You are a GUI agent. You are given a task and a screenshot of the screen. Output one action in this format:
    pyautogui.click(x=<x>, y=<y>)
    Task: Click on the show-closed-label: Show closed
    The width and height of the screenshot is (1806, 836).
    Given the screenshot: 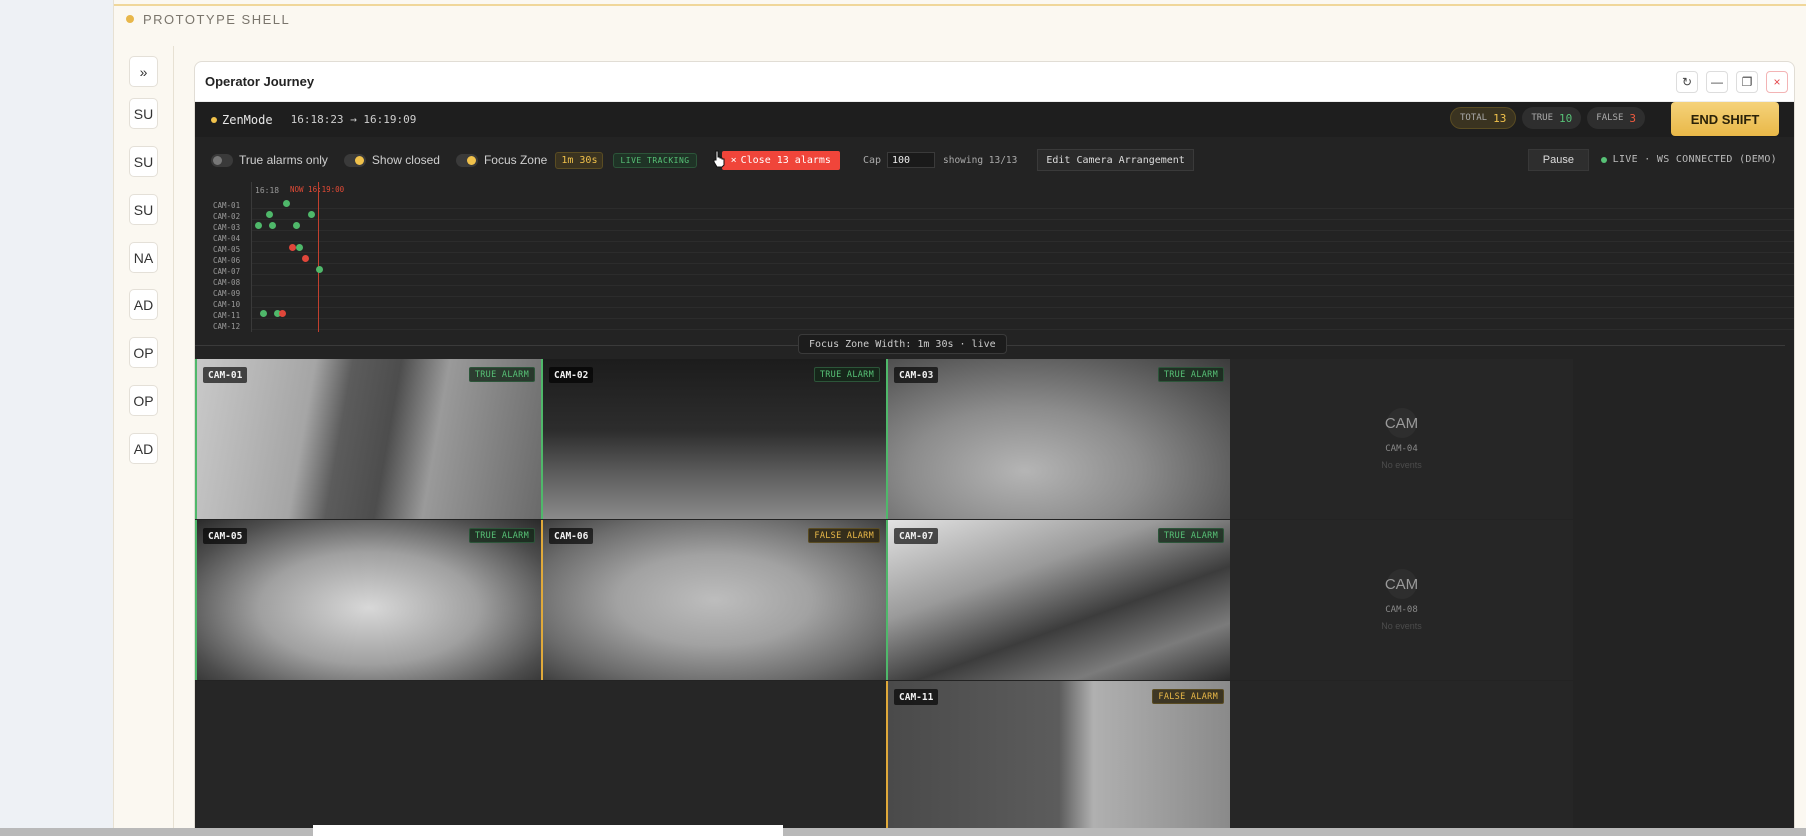 What is the action you would take?
    pyautogui.click(x=405, y=160)
    